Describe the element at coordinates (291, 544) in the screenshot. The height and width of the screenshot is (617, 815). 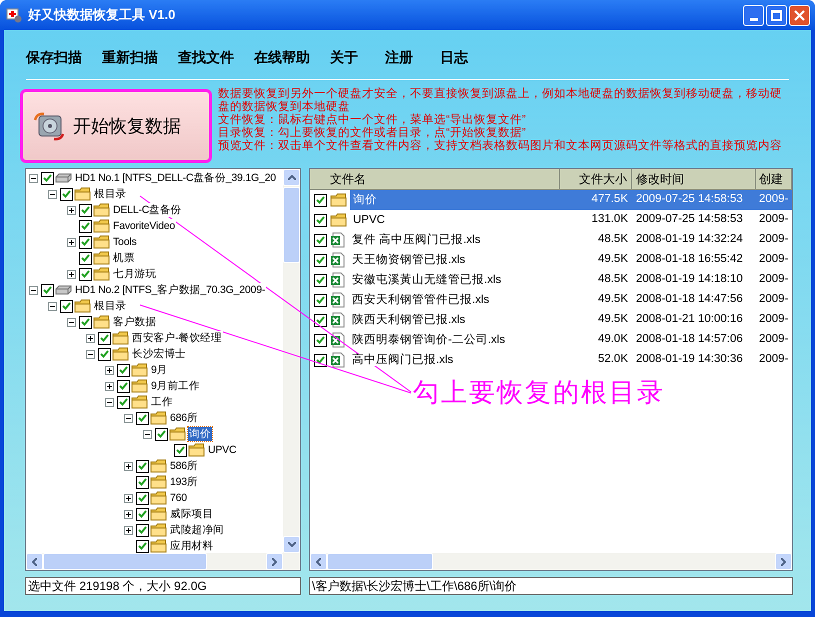
I see `scroll-down-button` at that location.